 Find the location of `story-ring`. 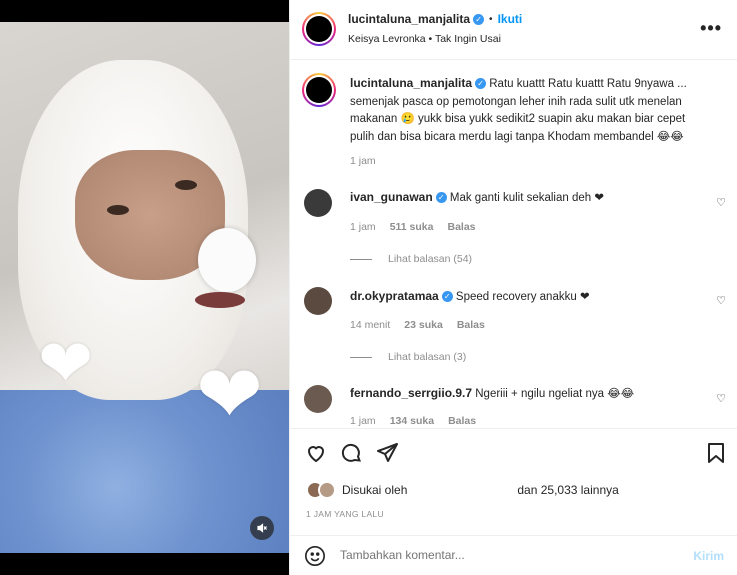

story-ring is located at coordinates (319, 29).